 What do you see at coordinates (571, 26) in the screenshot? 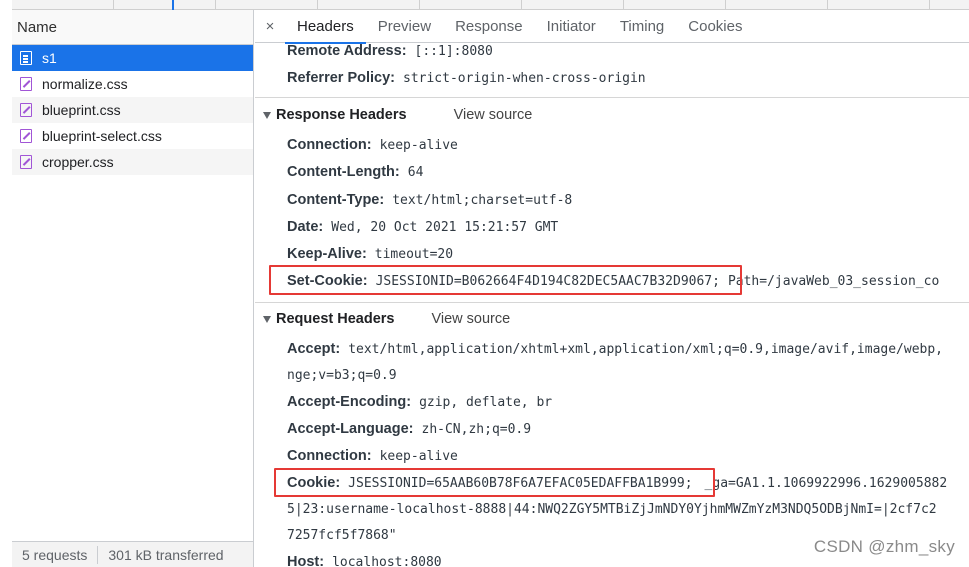
I see `tab-initiator: Initiator` at bounding box center [571, 26].